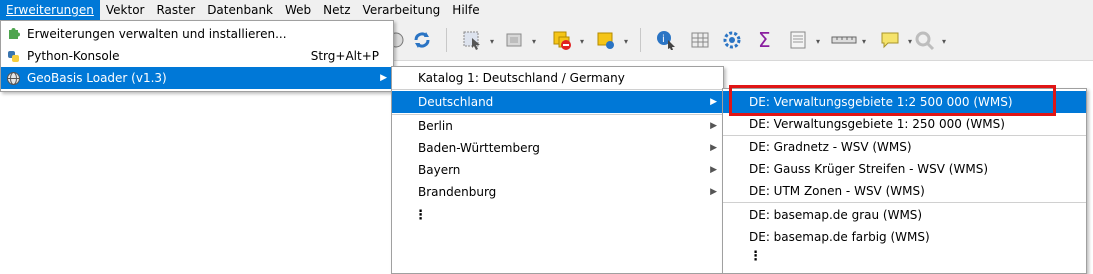 The height and width of the screenshot is (274, 1093). What do you see at coordinates (336, 10) in the screenshot?
I see `menu-network: Netz` at bounding box center [336, 10].